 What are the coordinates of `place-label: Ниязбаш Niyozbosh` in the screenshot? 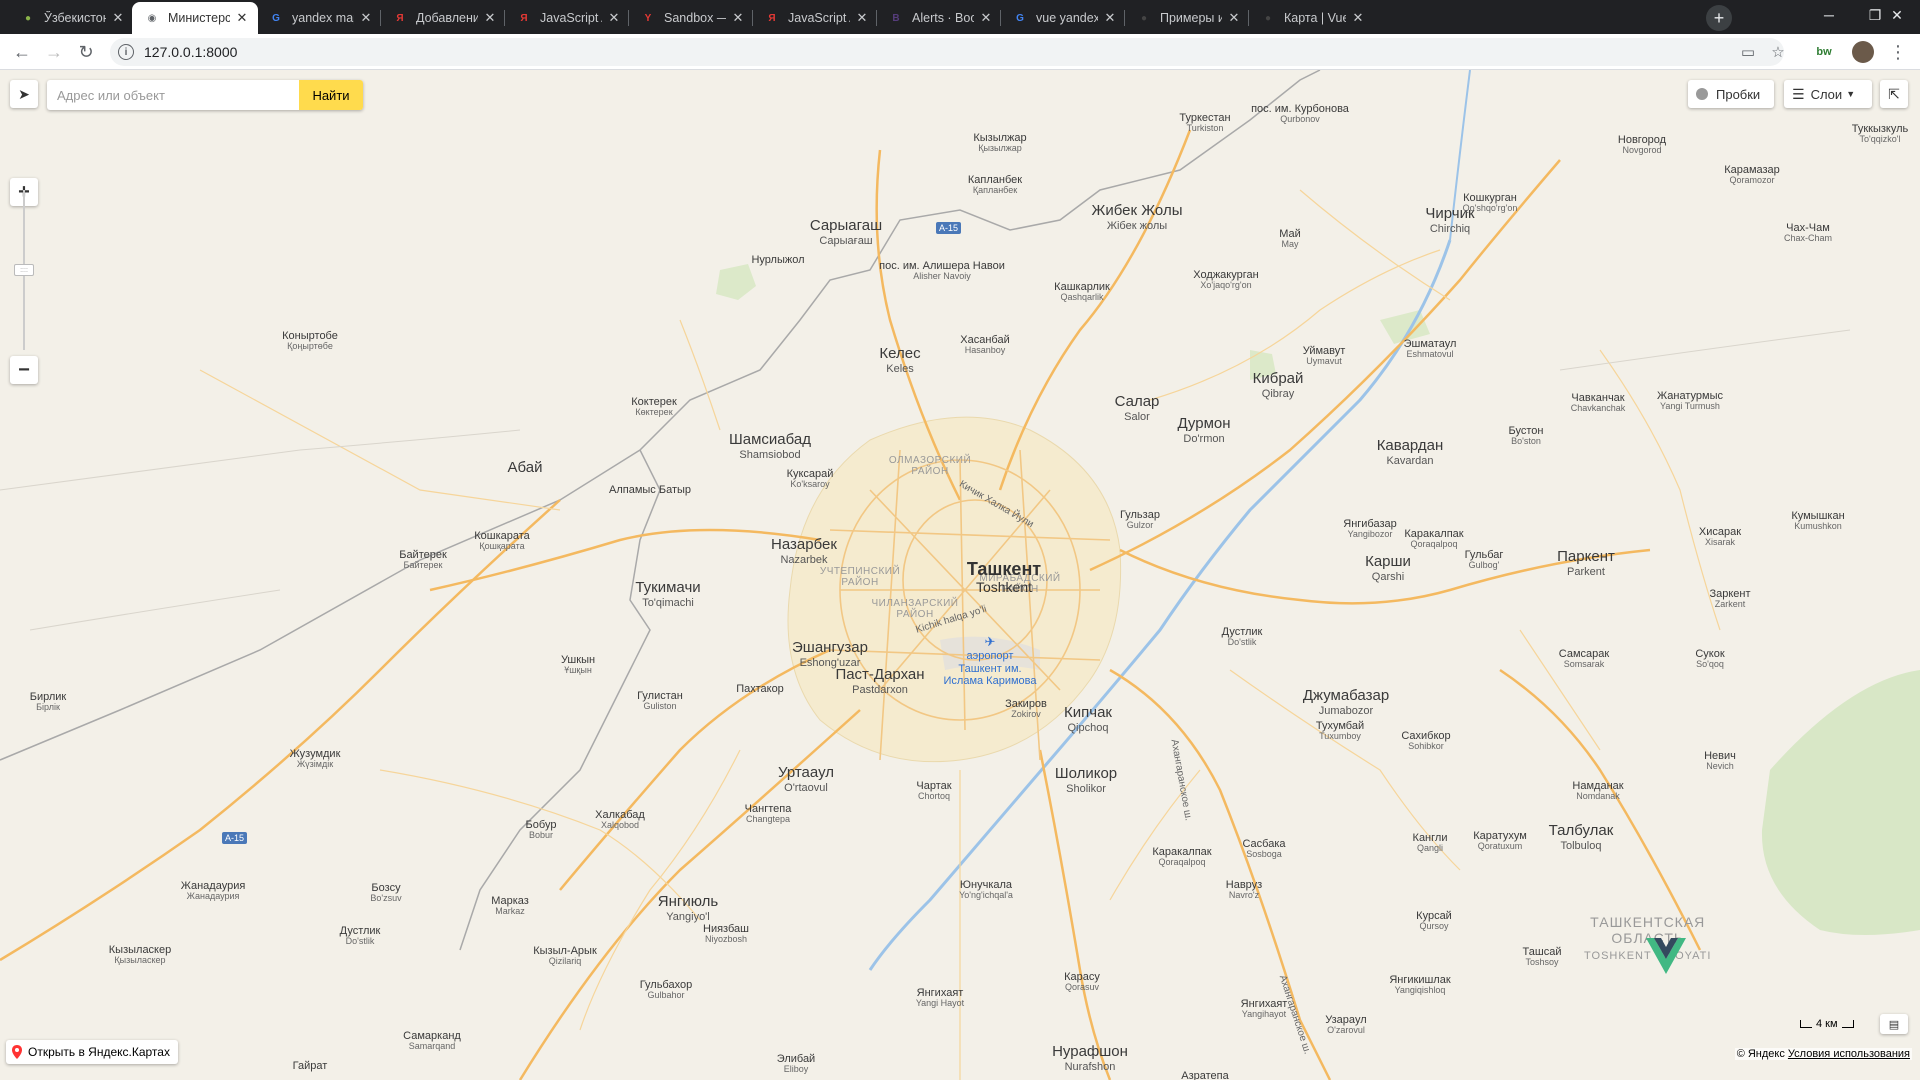 It's located at (726, 934).